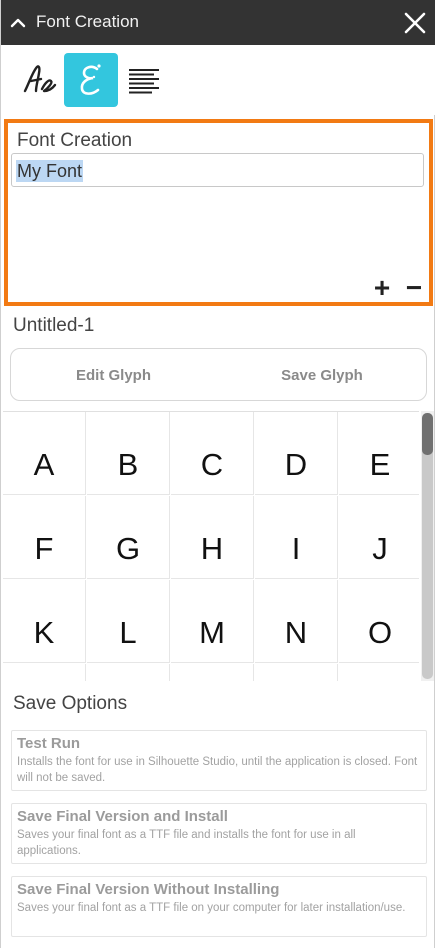 This screenshot has height=948, width=435. Describe the element at coordinates (44, 537) in the screenshot. I see `glyph-cell: F` at that location.